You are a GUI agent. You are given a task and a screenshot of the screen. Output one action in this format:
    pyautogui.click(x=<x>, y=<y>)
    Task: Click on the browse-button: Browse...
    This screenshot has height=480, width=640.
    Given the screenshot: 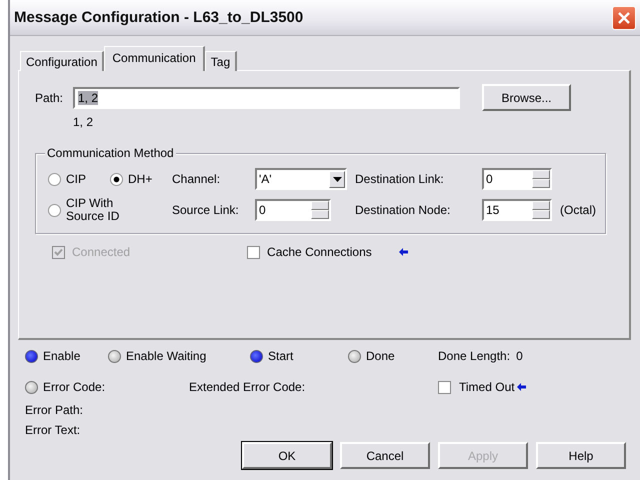 What is the action you would take?
    pyautogui.click(x=526, y=97)
    